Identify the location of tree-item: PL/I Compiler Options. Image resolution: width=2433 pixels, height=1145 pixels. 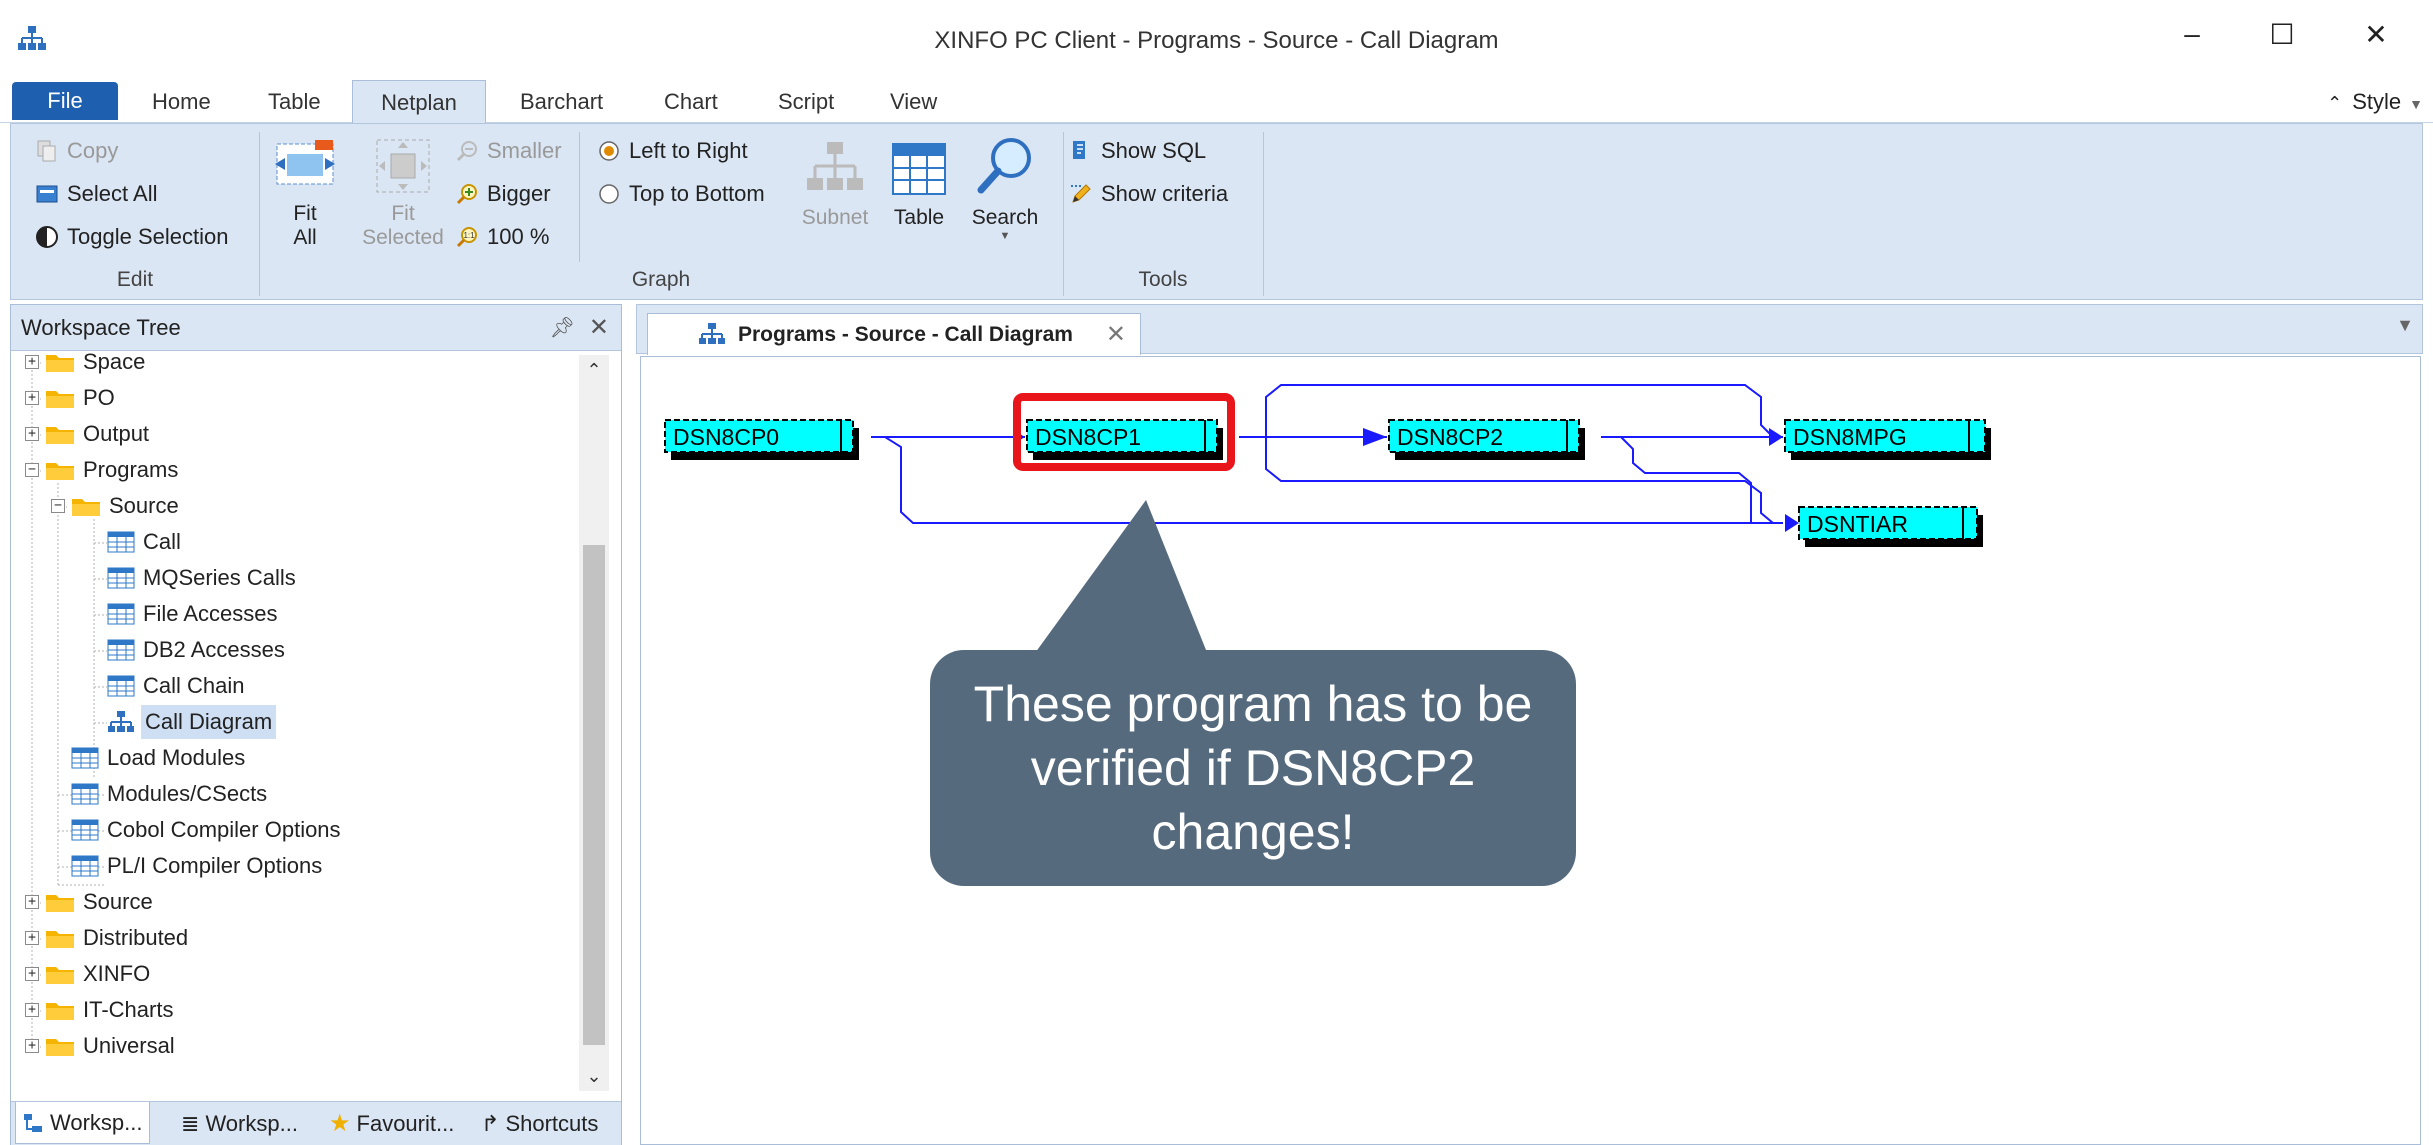
(195, 866).